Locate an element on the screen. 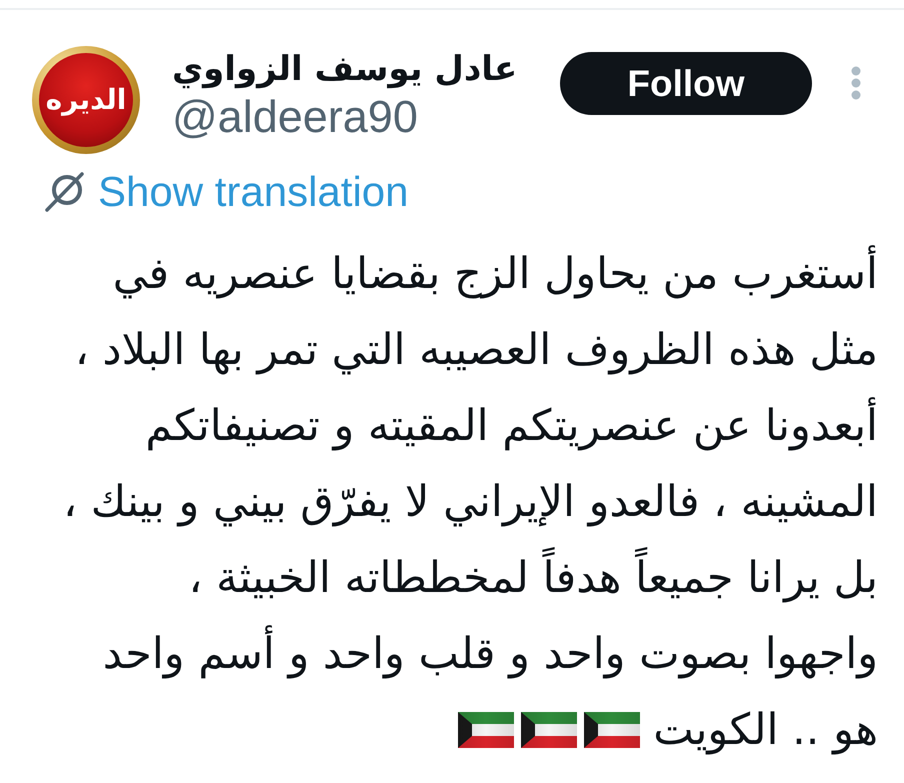 This screenshot has width=904, height=783. logo-text: الديره is located at coordinates (86, 100).